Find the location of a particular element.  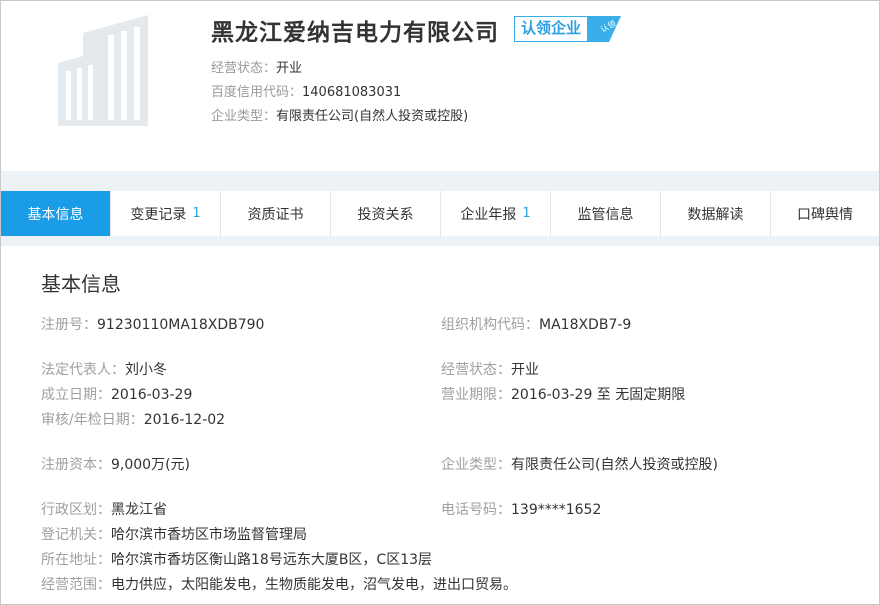

header-type-label: 企业类型： is located at coordinates (244, 116).